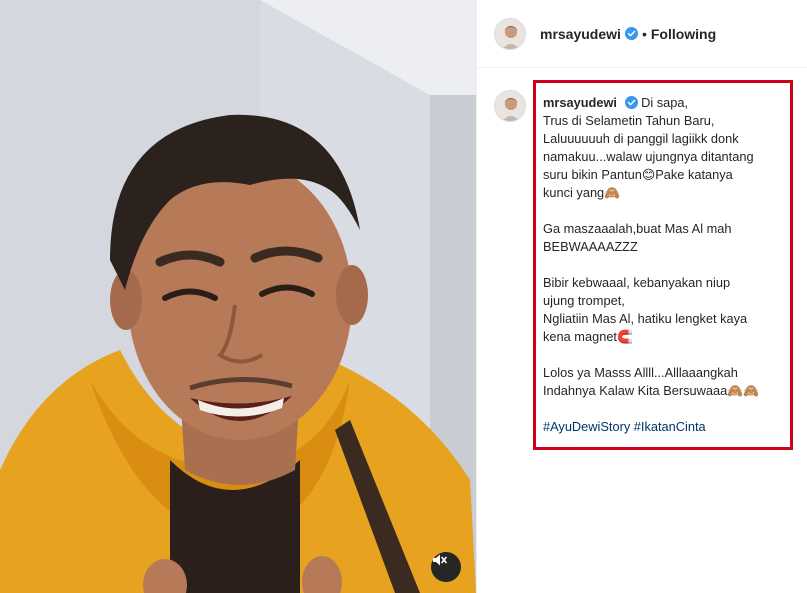 This screenshot has width=807, height=593. Describe the element at coordinates (580, 34) in the screenshot. I see `author-username: mrsayudewi` at that location.